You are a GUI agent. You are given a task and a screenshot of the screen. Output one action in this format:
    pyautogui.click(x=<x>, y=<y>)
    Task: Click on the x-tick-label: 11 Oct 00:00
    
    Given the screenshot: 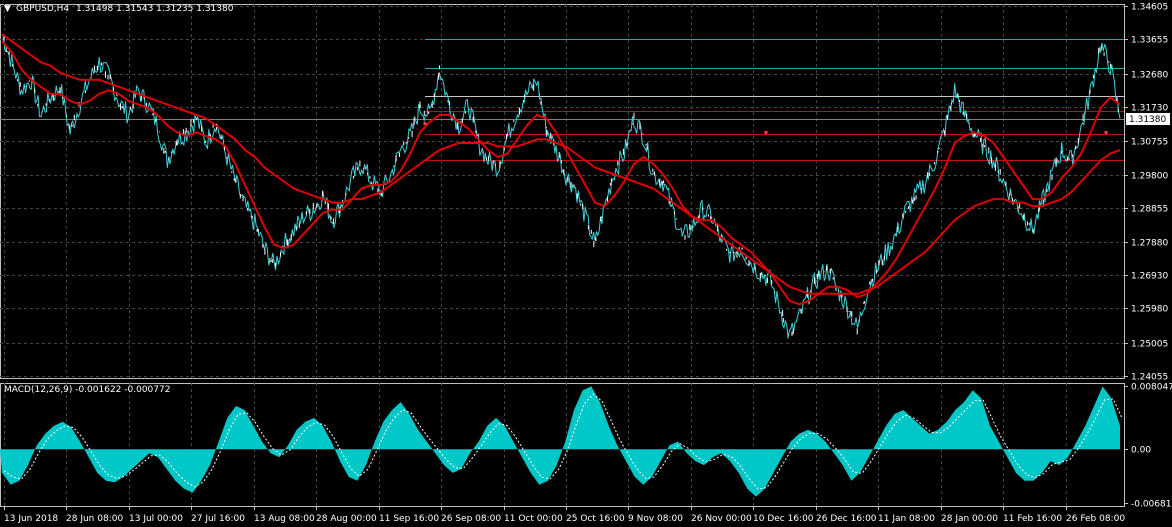 What is the action you would take?
    pyautogui.click(x=533, y=519)
    